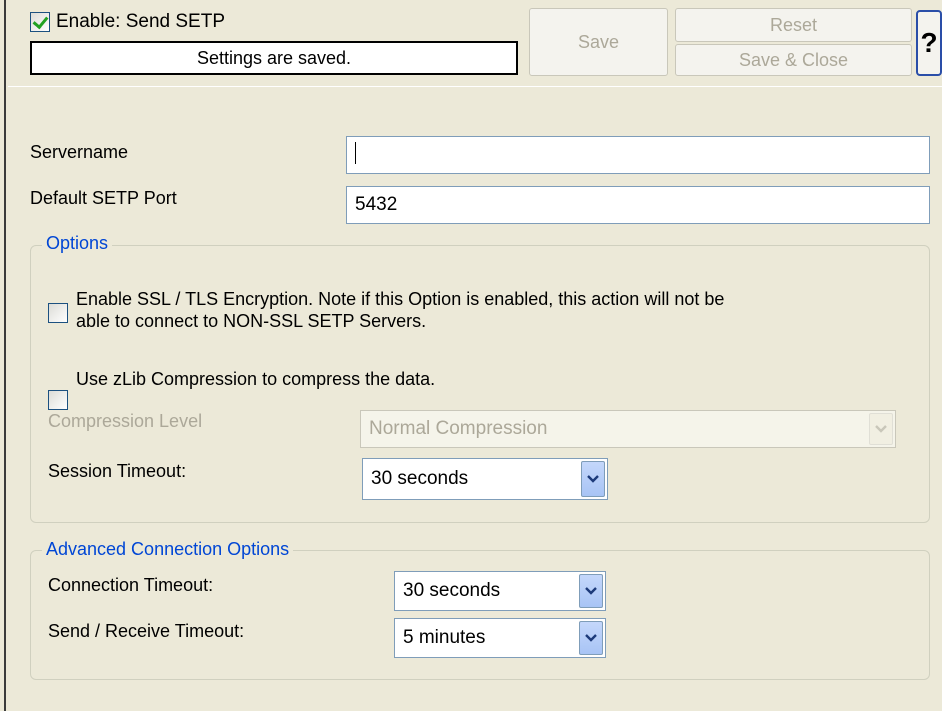  What do you see at coordinates (793, 25) in the screenshot?
I see `reset-button: Reset` at bounding box center [793, 25].